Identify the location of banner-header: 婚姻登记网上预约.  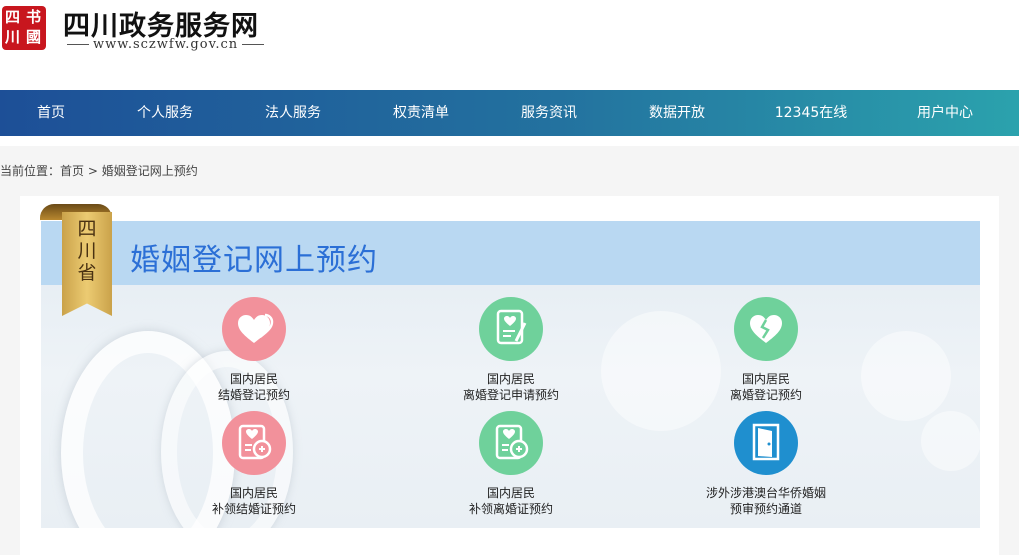
(510, 253).